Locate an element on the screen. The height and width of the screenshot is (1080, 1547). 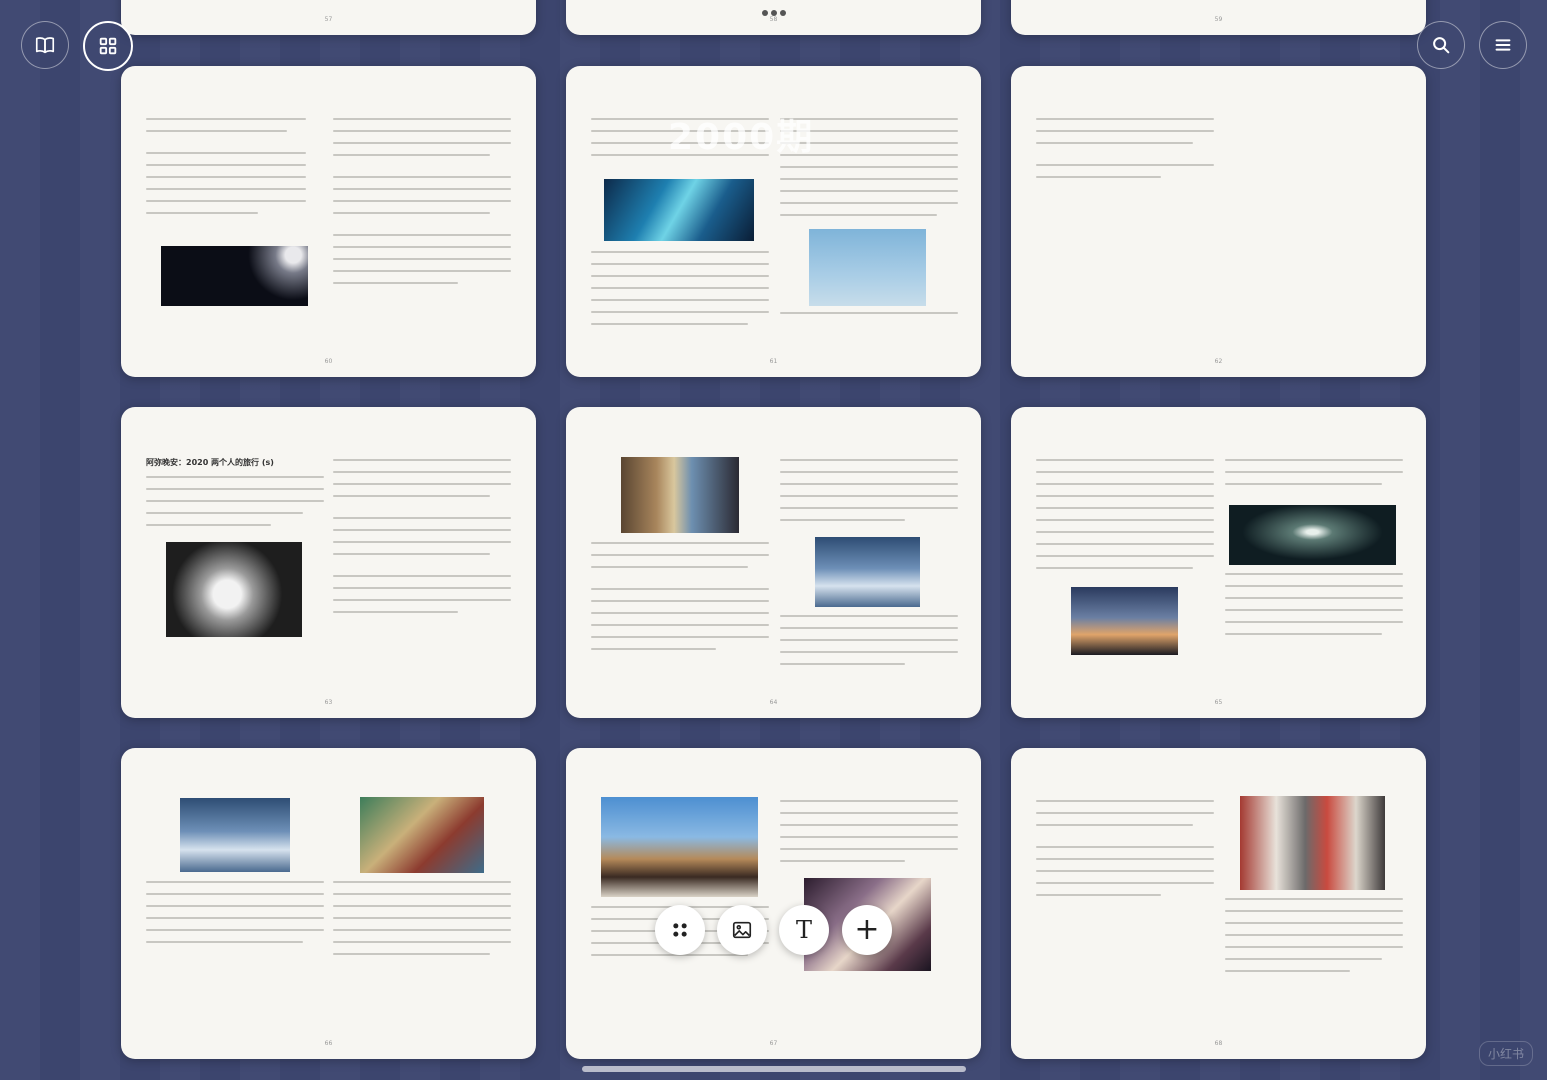
grid-view-button is located at coordinates (108, 46).